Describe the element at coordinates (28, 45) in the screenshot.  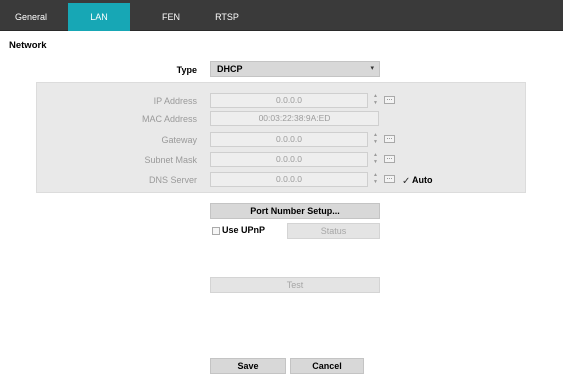
I see `section-title: Network` at that location.